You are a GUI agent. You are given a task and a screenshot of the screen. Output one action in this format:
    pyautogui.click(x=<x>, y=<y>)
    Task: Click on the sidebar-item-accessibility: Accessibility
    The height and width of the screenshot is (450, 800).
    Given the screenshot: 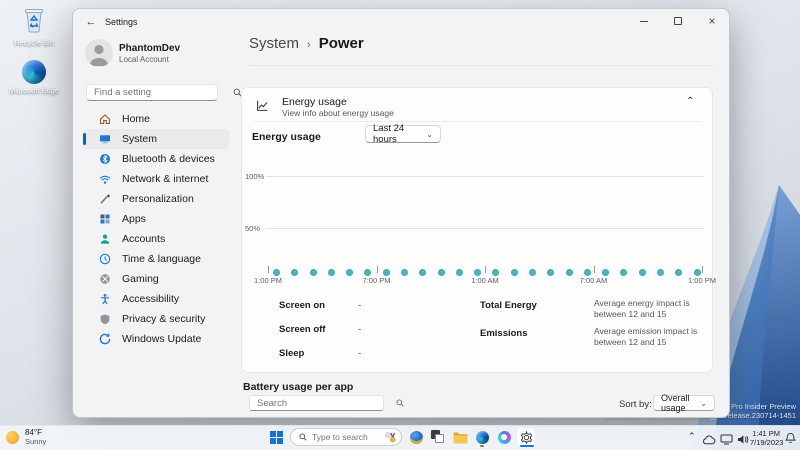 What is the action you would take?
    pyautogui.click(x=156, y=299)
    